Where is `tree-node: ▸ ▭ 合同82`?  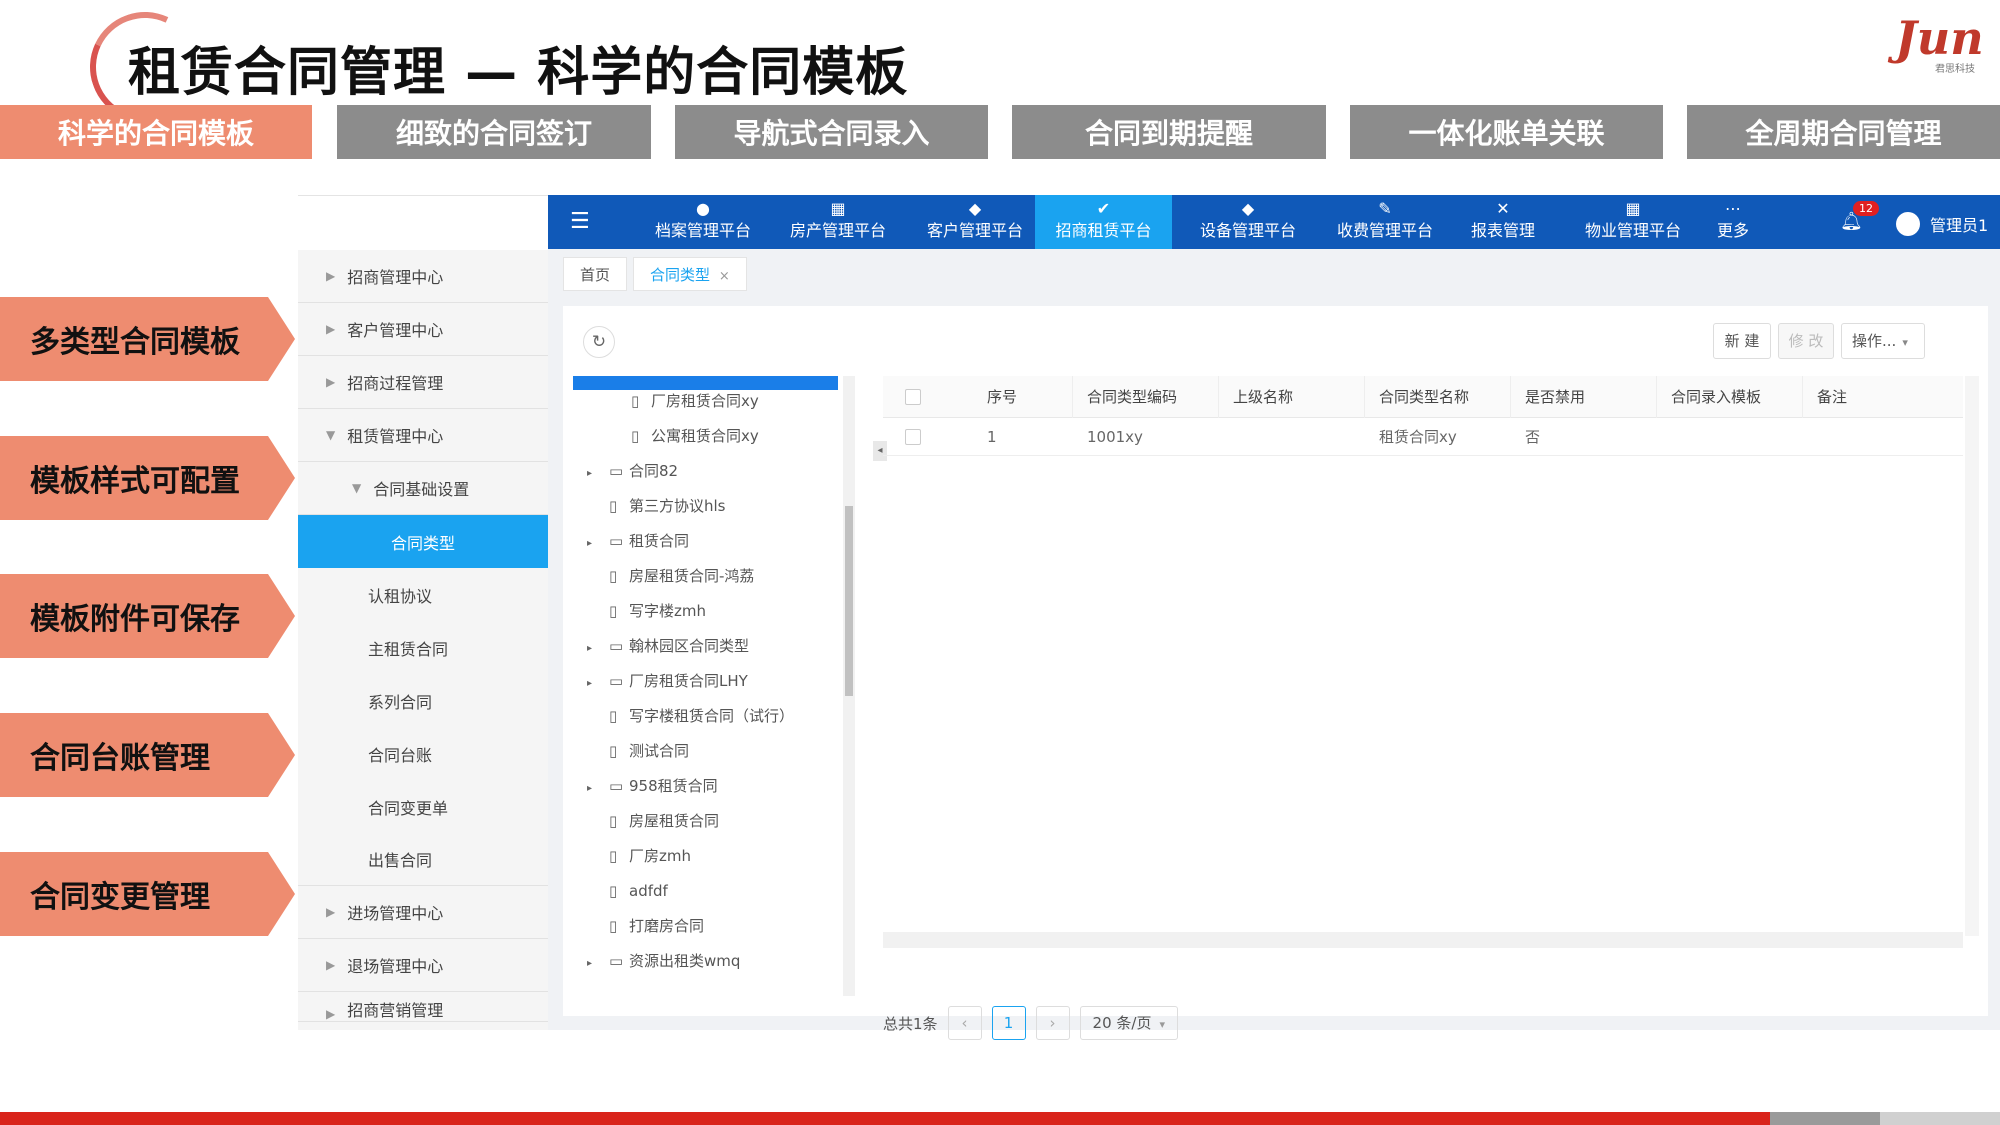 tree-node: ▸ ▭ 合同82 is located at coordinates (632, 471).